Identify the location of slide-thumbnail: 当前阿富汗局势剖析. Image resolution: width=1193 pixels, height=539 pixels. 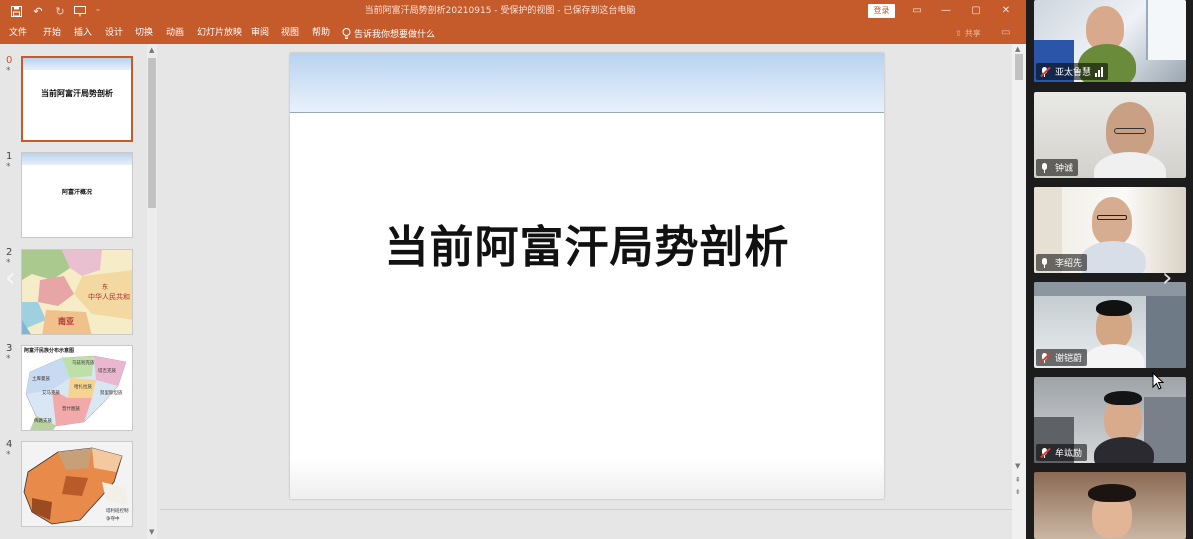
(77, 99).